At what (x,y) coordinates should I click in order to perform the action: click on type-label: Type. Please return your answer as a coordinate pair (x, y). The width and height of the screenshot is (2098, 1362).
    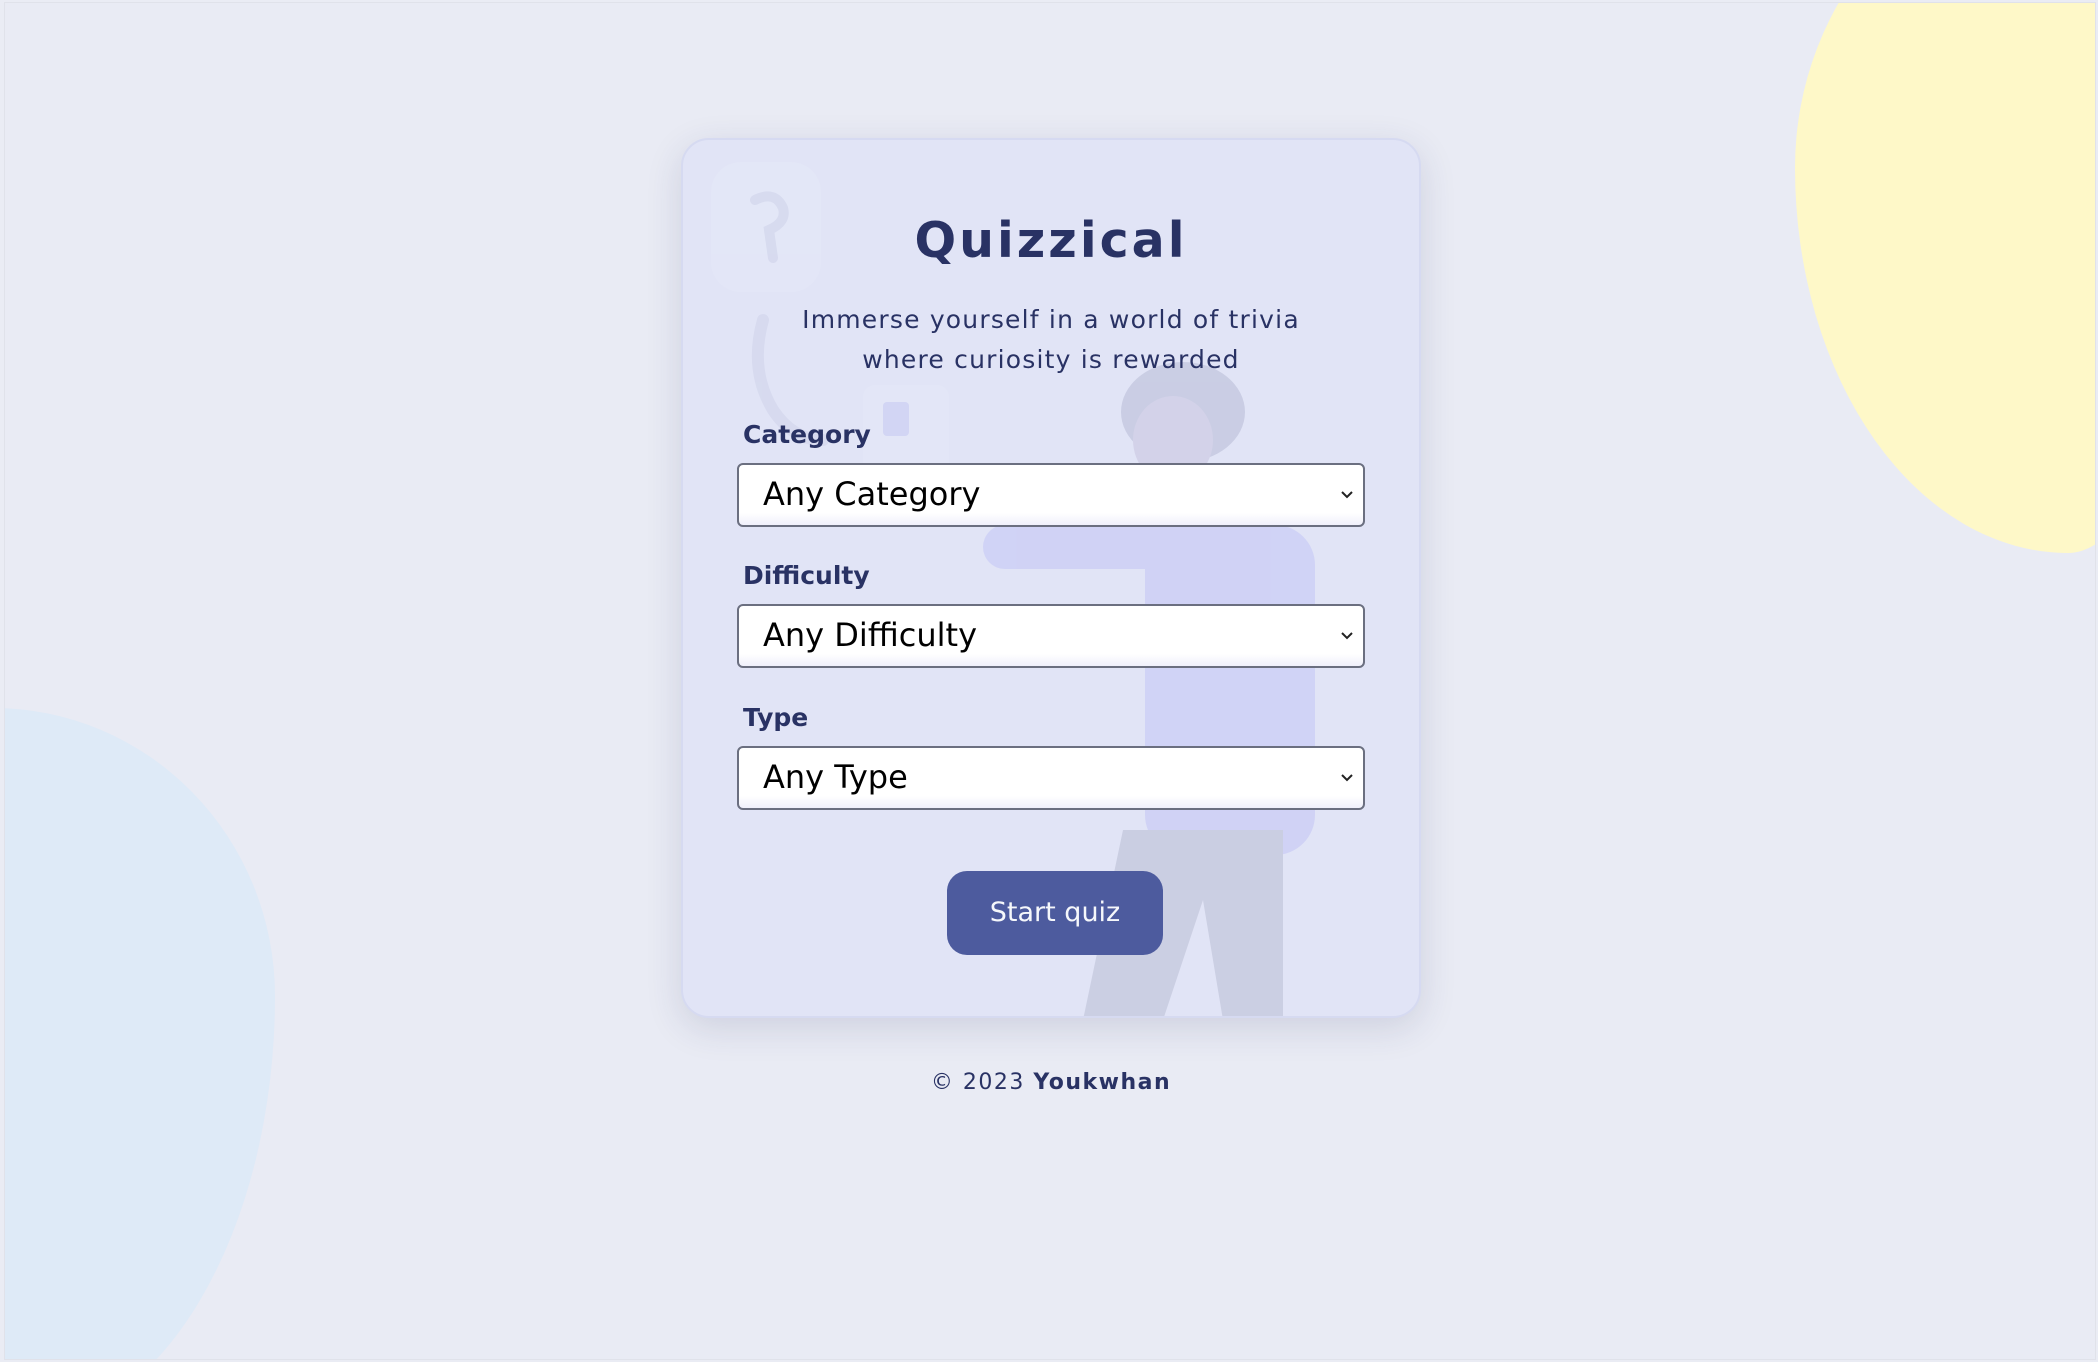
    Looking at the image, I should click on (776, 717).